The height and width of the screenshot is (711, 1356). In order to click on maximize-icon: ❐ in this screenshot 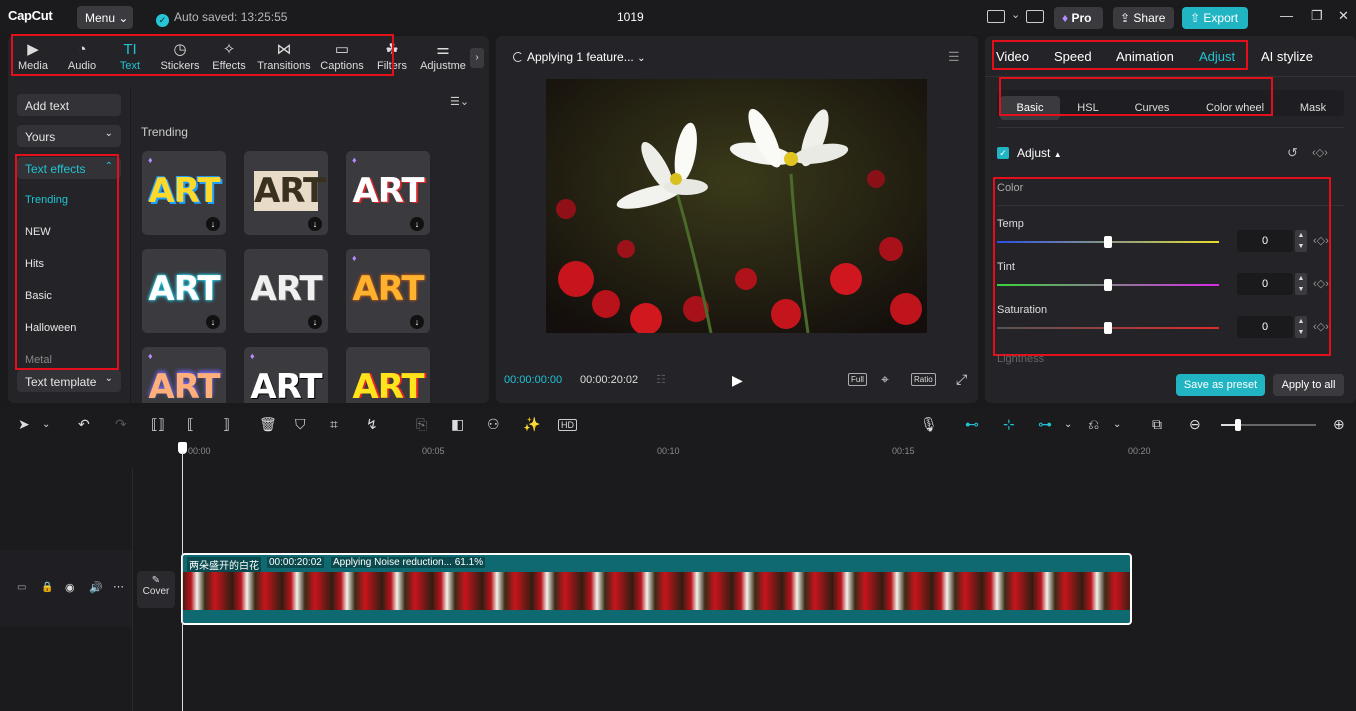, I will do `click(1317, 16)`.